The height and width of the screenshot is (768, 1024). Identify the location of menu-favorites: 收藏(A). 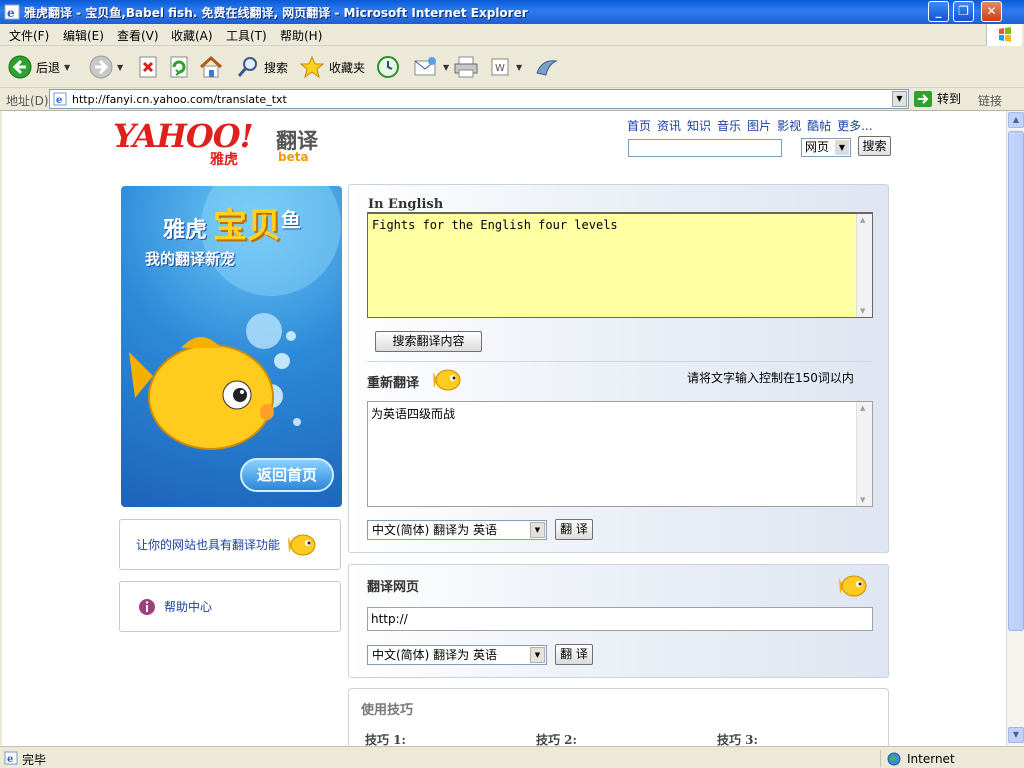
(192, 35).